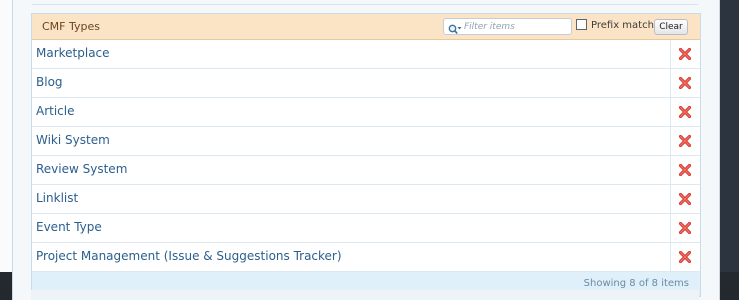 This screenshot has width=739, height=300. I want to click on search-icon, so click(455, 28).